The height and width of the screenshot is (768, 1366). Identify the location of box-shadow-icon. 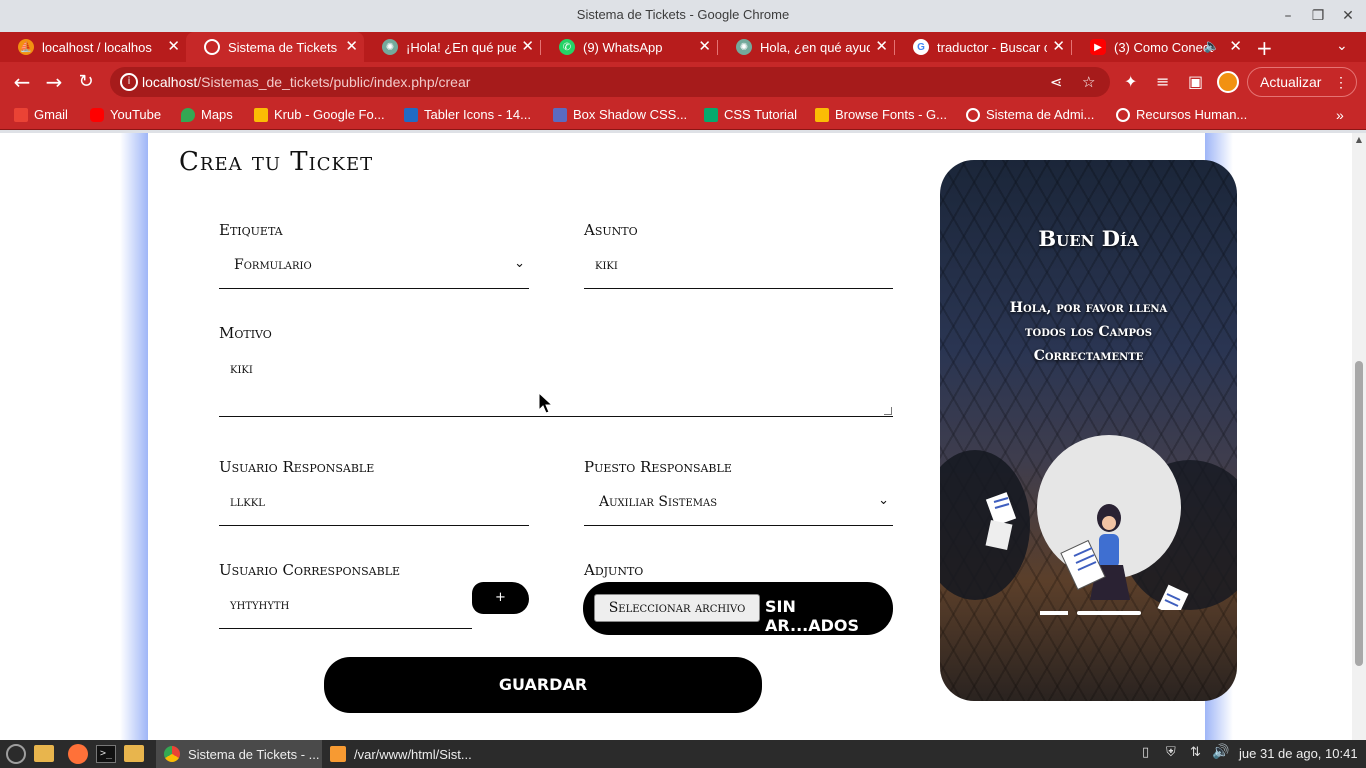
(560, 114).